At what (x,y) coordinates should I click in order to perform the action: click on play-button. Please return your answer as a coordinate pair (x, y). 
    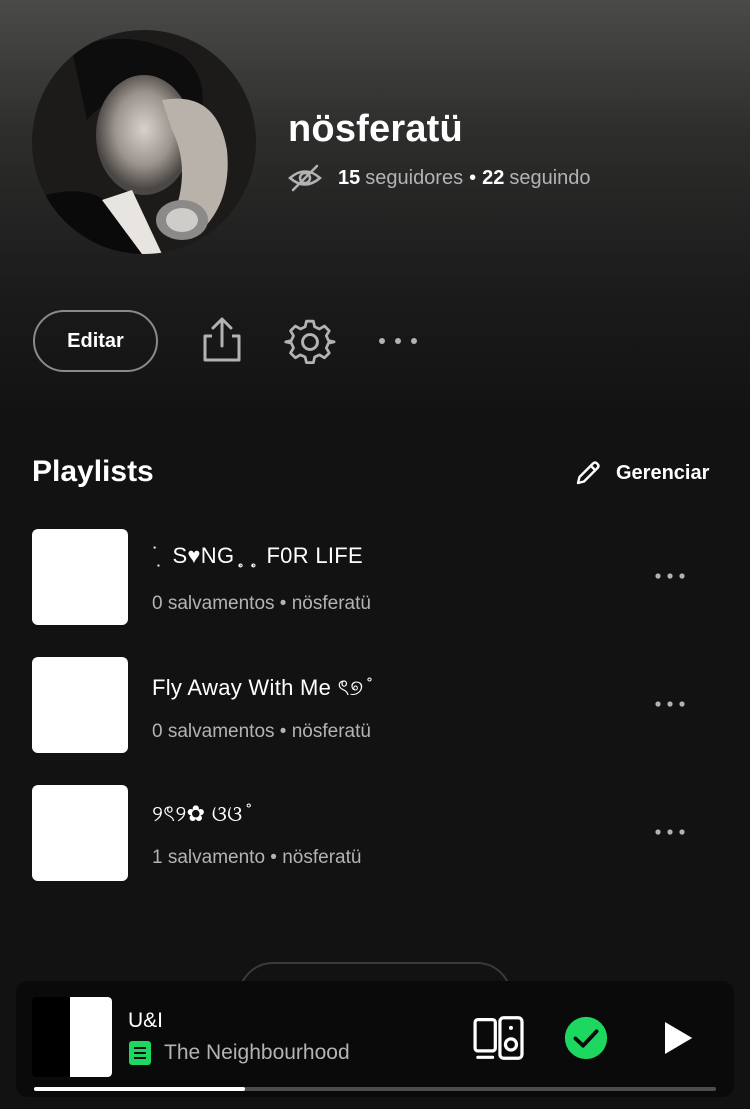
    Looking at the image, I should click on (677, 1038).